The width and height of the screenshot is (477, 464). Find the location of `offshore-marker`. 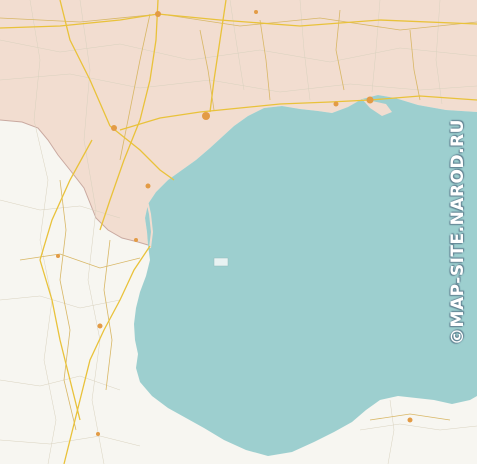

offshore-marker is located at coordinates (221, 262).